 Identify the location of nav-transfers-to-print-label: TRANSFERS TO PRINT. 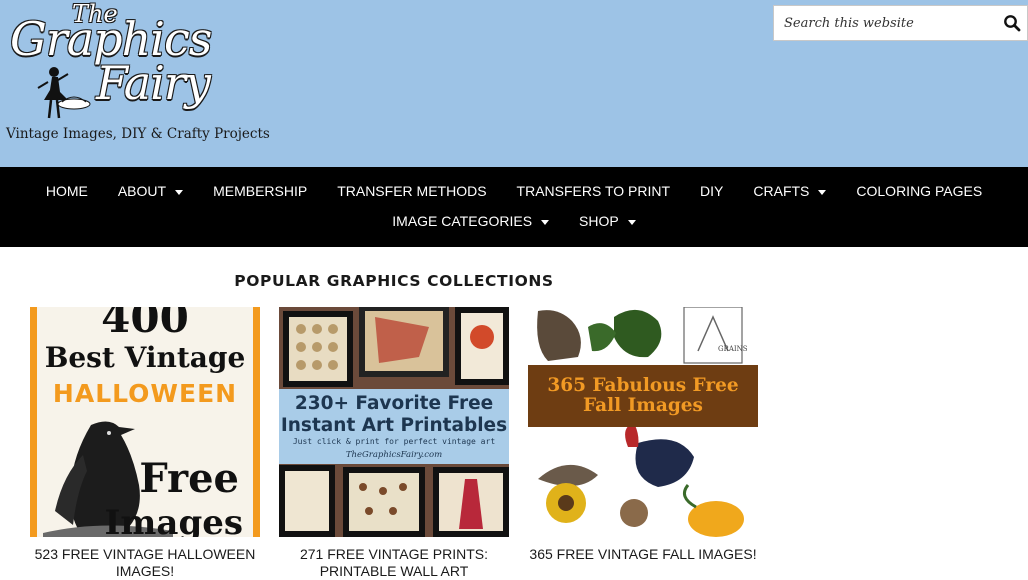
(593, 191).